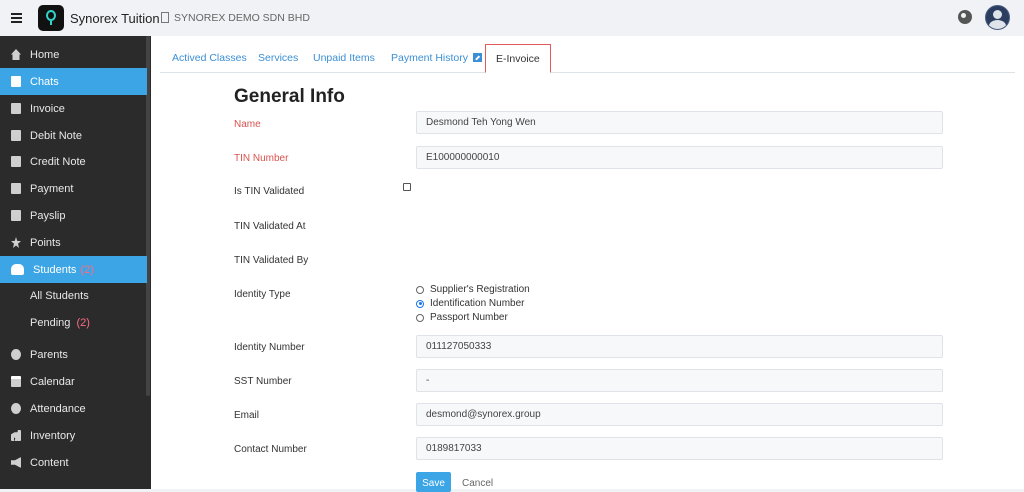 The width and height of the screenshot is (1024, 492). What do you see at coordinates (518, 58) in the screenshot?
I see `tab-e-invoice: E-Invoice` at bounding box center [518, 58].